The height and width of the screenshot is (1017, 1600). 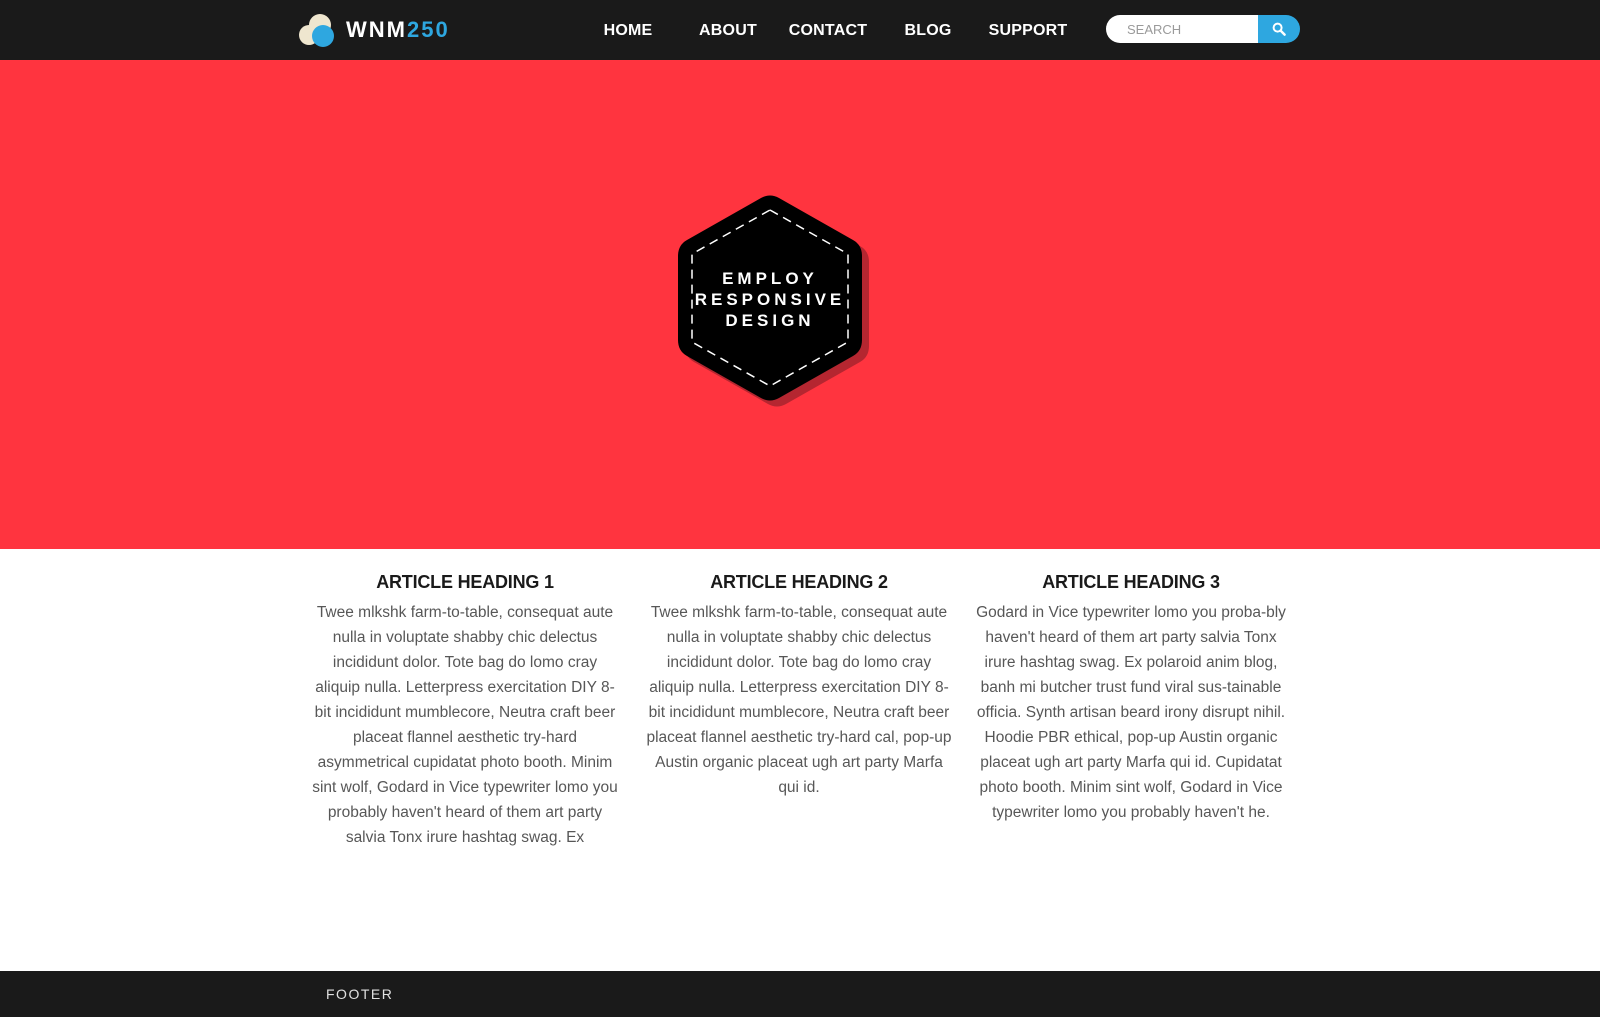 I want to click on badge-line-2: RESPONSIVE, so click(x=770, y=299).